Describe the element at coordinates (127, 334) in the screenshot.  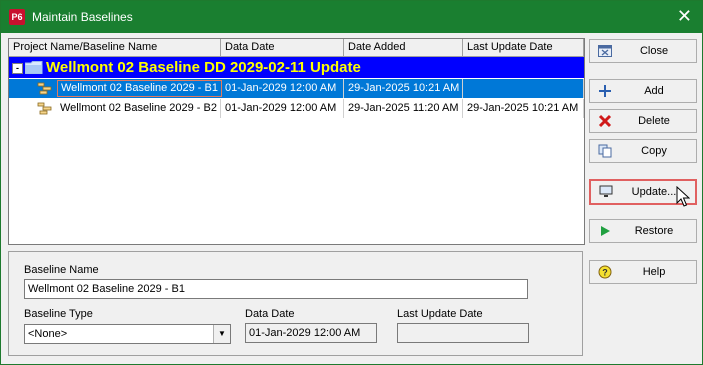
I see `baseline-type-select: <None> ▼` at that location.